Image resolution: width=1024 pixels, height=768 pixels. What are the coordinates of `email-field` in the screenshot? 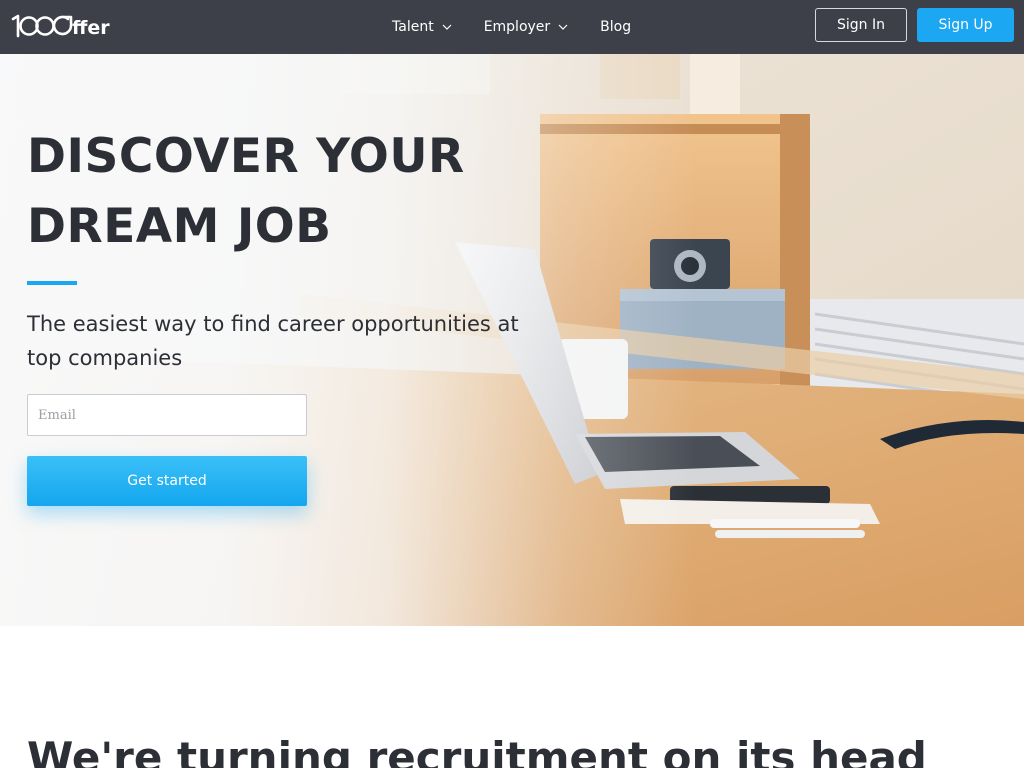 It's located at (167, 415).